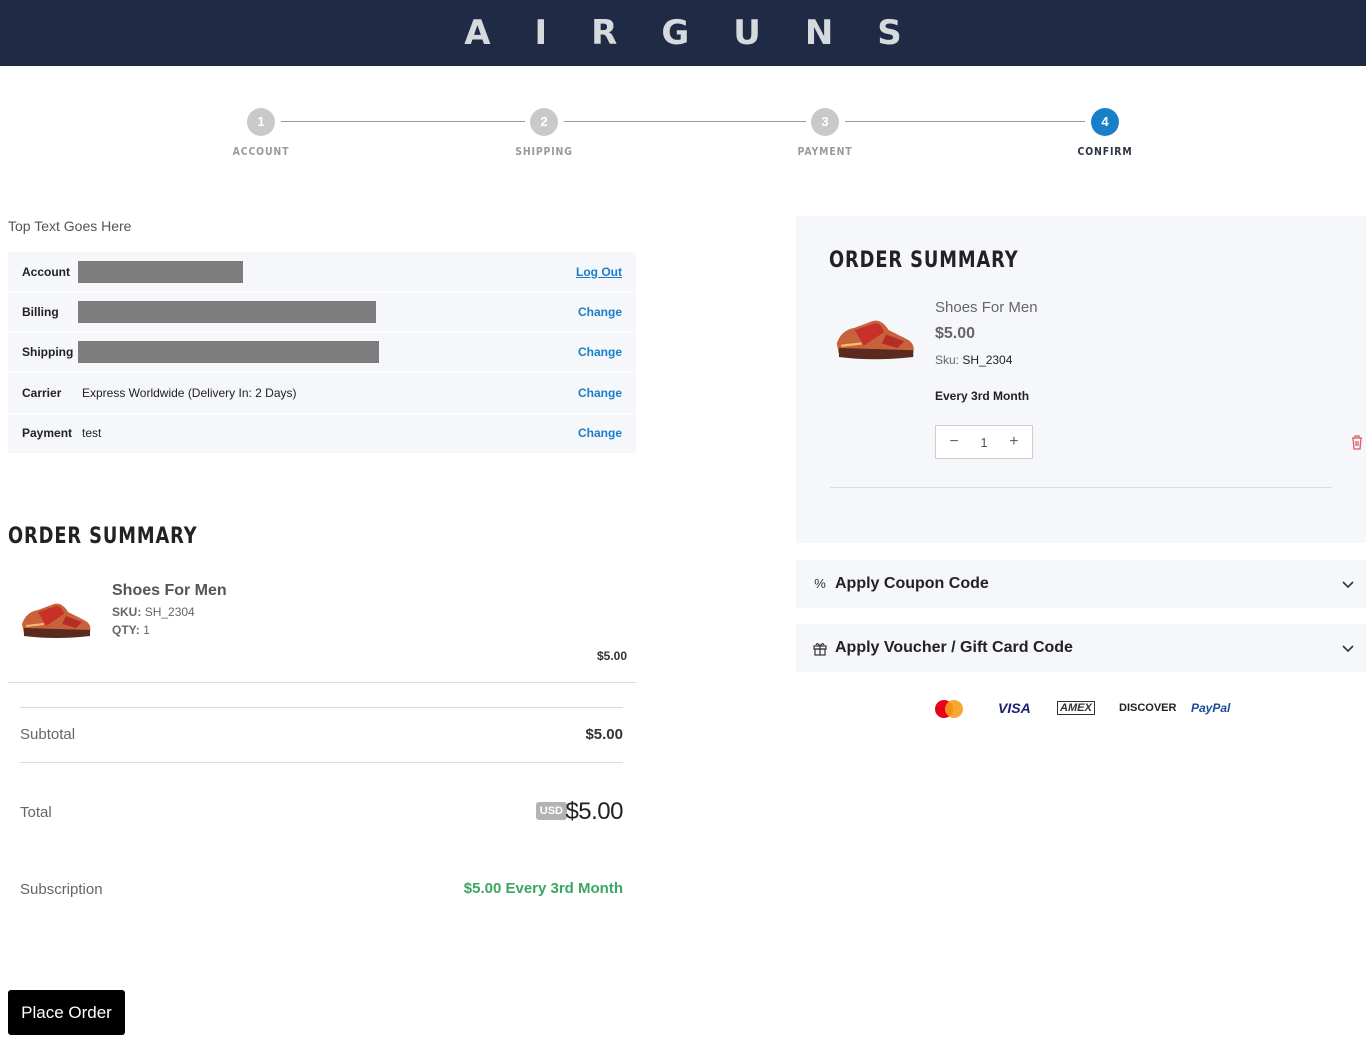 The image size is (1366, 1060). What do you see at coordinates (947, 360) in the screenshot?
I see `sku-label: Sku:` at bounding box center [947, 360].